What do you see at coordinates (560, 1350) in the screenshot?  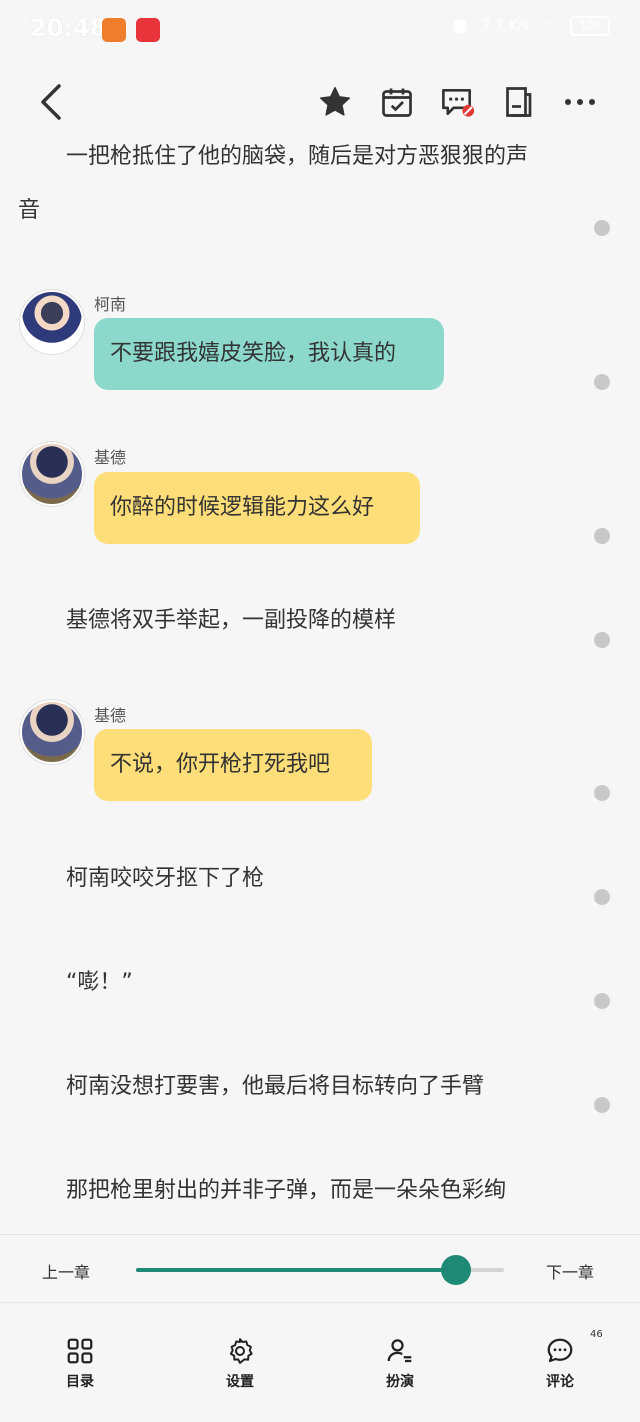 I see `comment-icon` at bounding box center [560, 1350].